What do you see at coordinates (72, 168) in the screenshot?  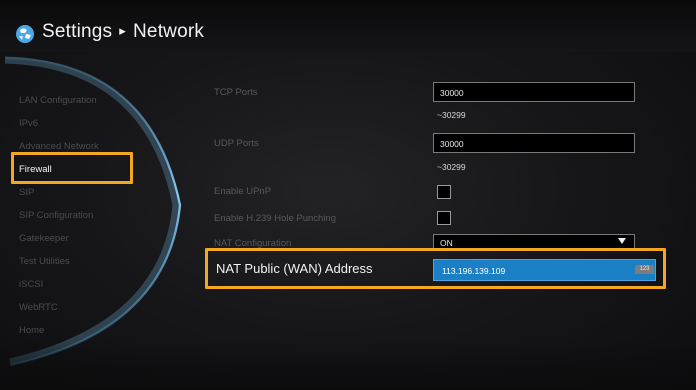 I see `firewall-highlight-box` at bounding box center [72, 168].